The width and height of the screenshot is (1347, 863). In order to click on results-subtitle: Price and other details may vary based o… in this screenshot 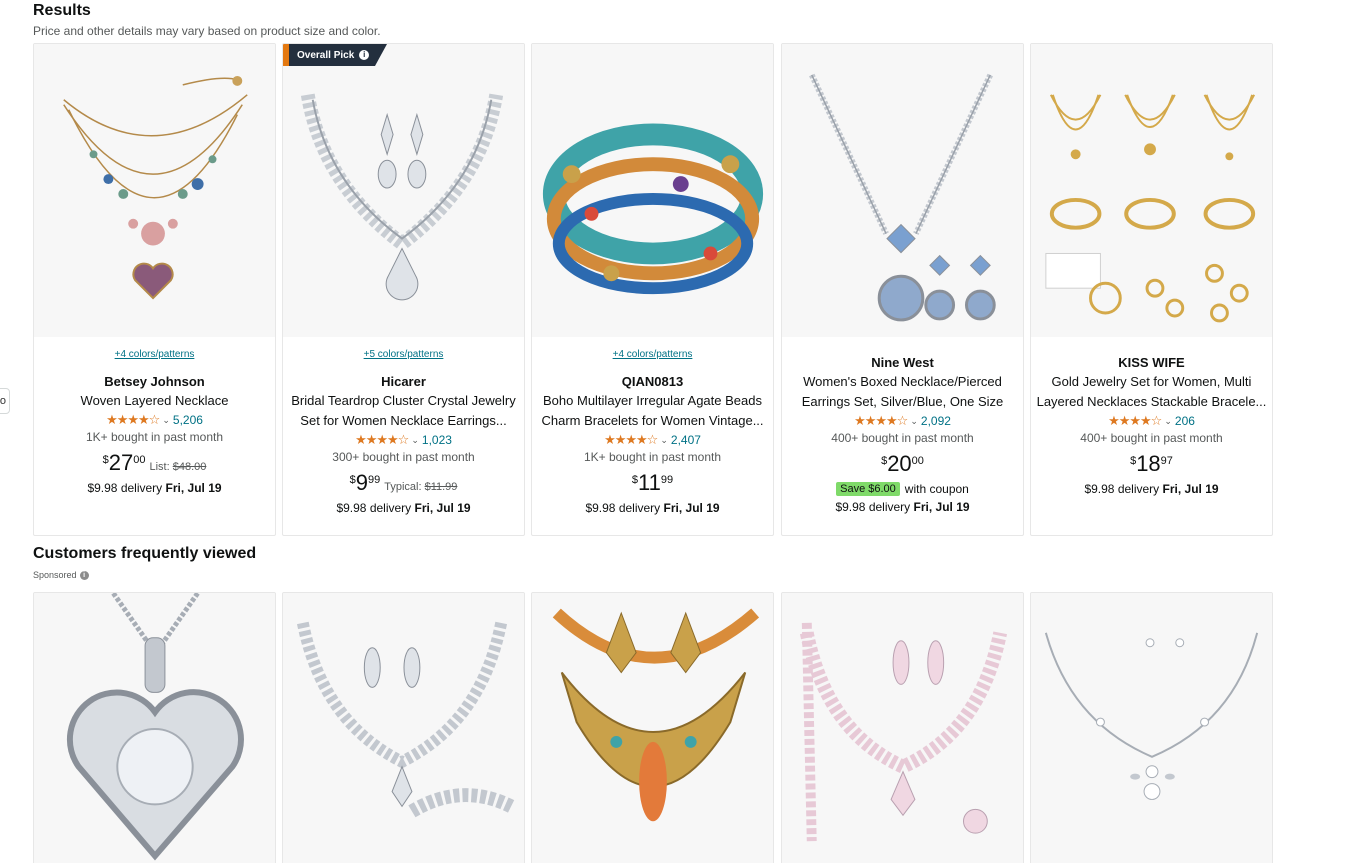, I will do `click(207, 31)`.